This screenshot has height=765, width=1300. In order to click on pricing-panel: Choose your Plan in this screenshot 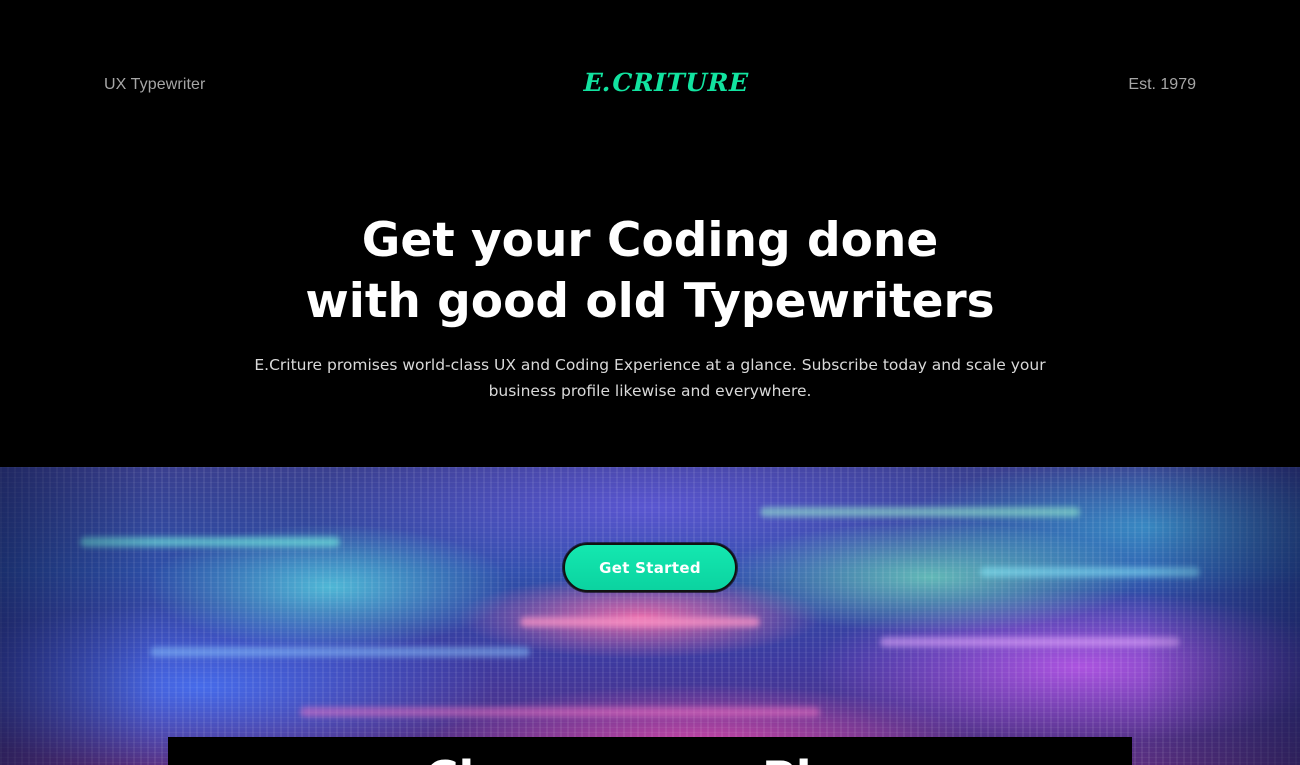, I will do `click(650, 751)`.